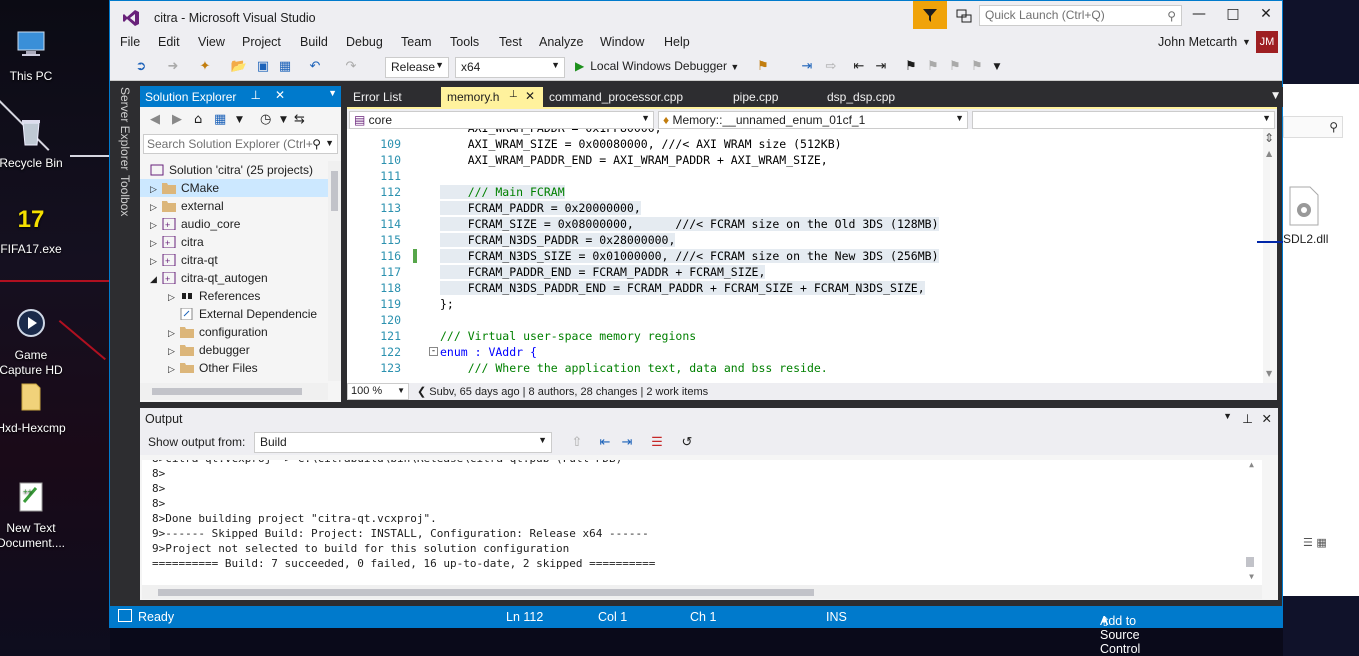 The image size is (1359, 656). I want to click on tree-node-debugger: ▷ debugger, so click(209, 350).